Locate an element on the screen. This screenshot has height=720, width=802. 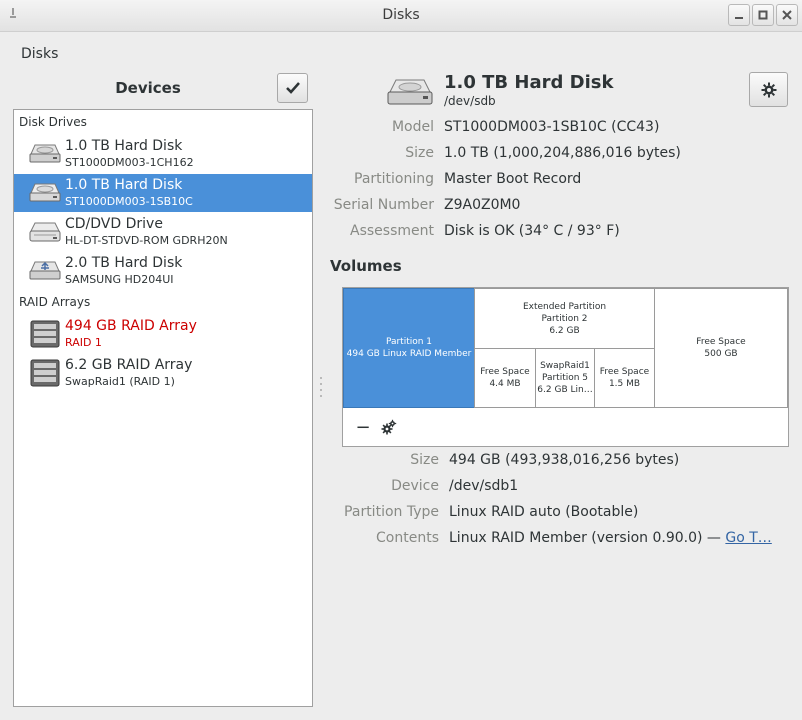
volume-toolbar: − is located at coordinates (565, 427).